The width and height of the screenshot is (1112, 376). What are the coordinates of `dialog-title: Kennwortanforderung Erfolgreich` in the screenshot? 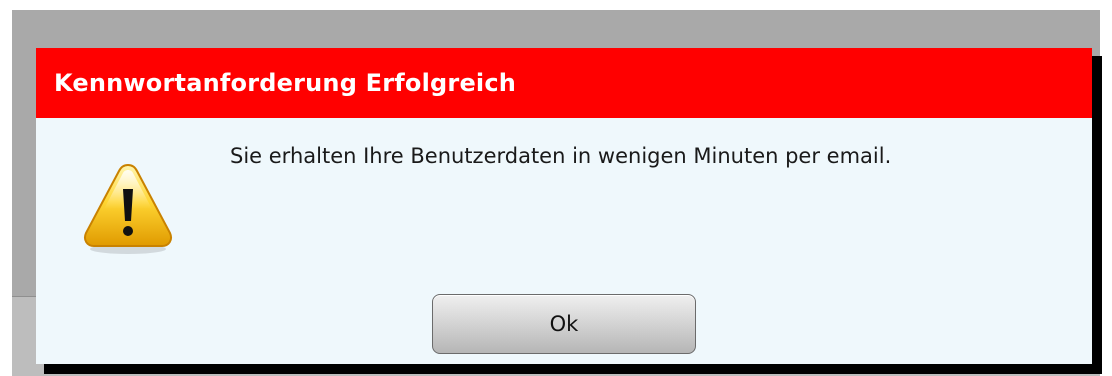 It's located at (285, 83).